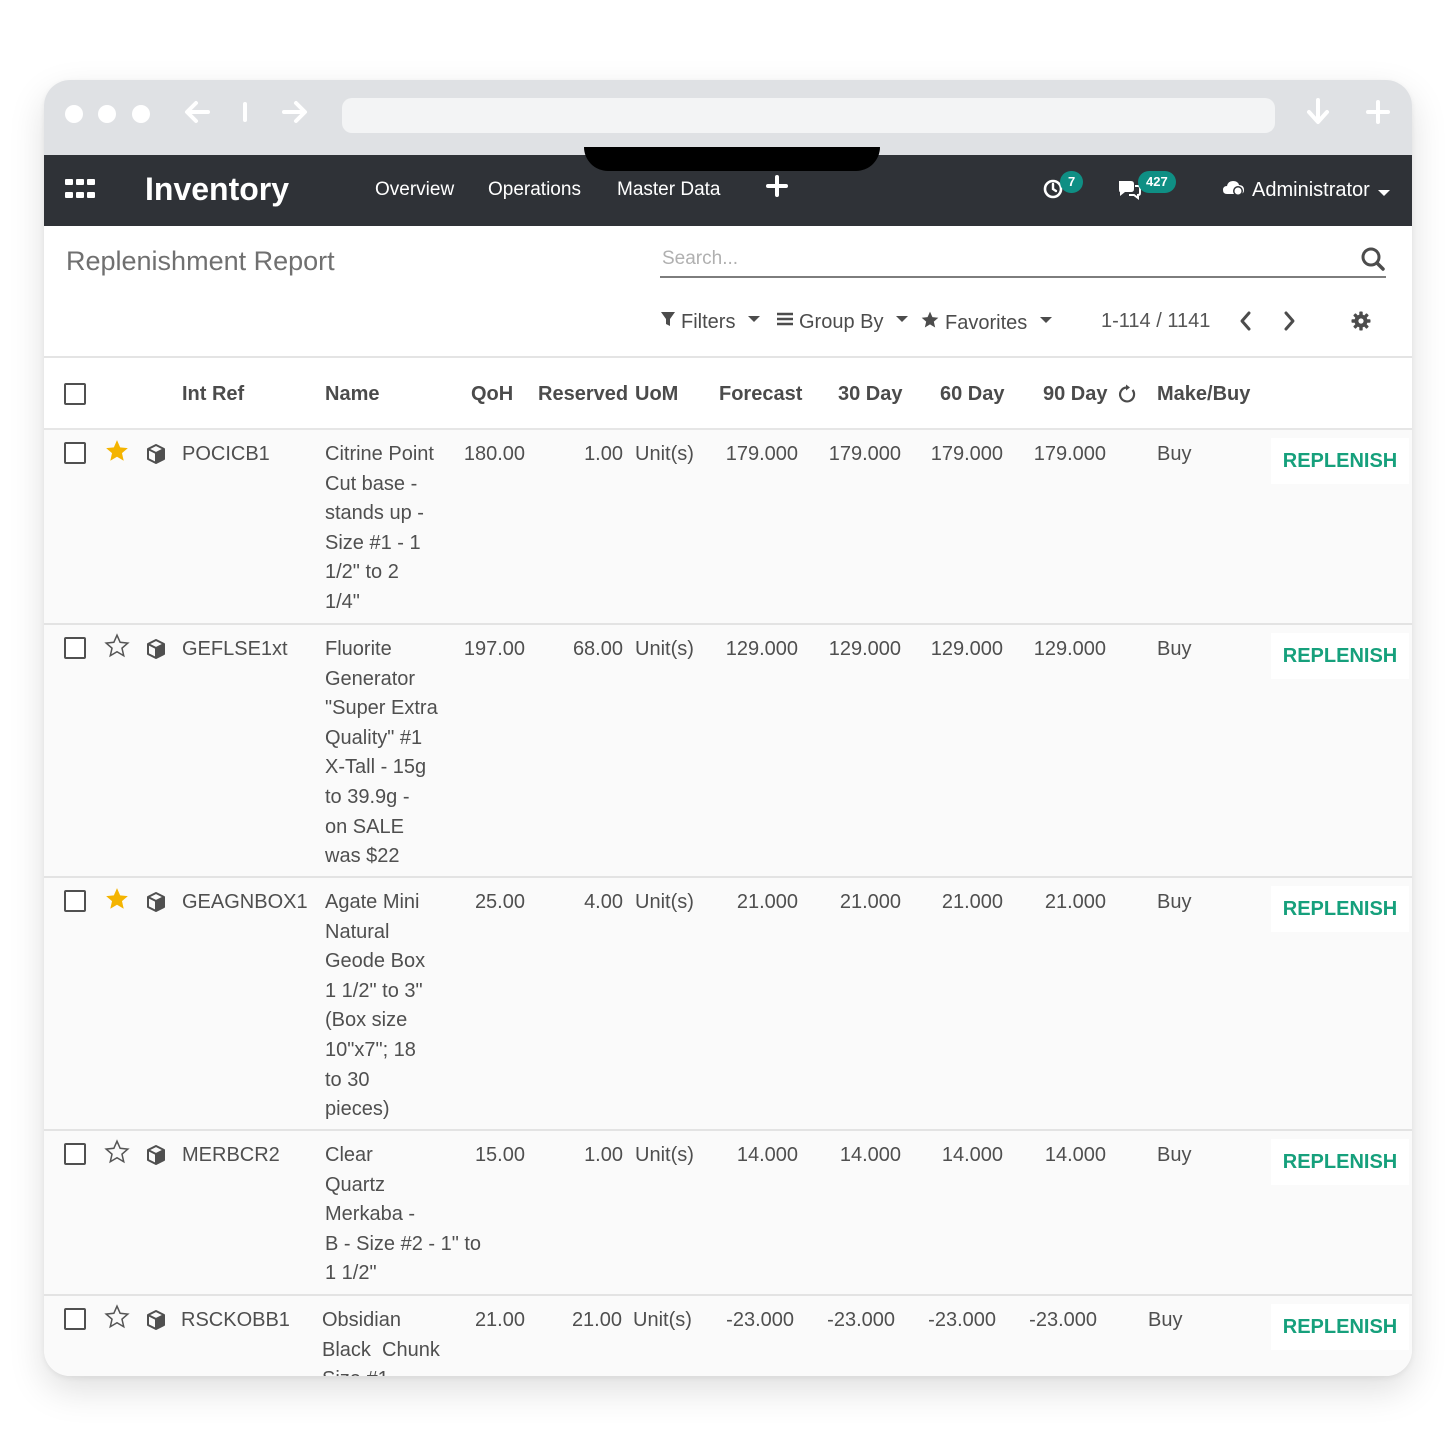 The image size is (1456, 1456). I want to click on menu-operations: Operations, so click(534, 190).